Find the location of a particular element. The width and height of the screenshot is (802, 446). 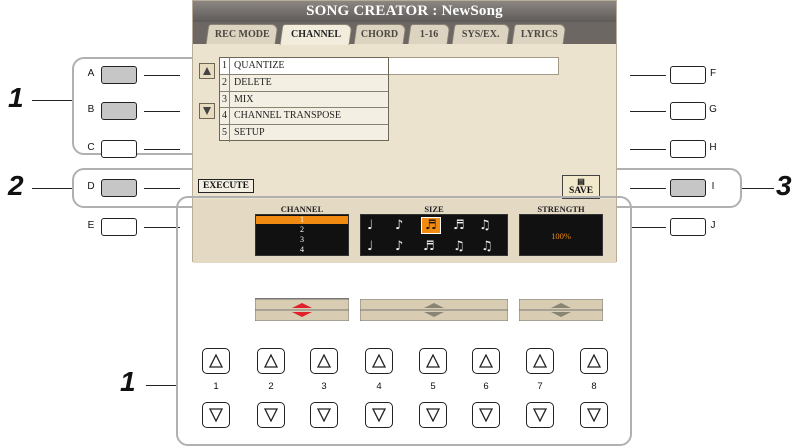

tab-sys-ex: SYS/EX. is located at coordinates (481, 34).